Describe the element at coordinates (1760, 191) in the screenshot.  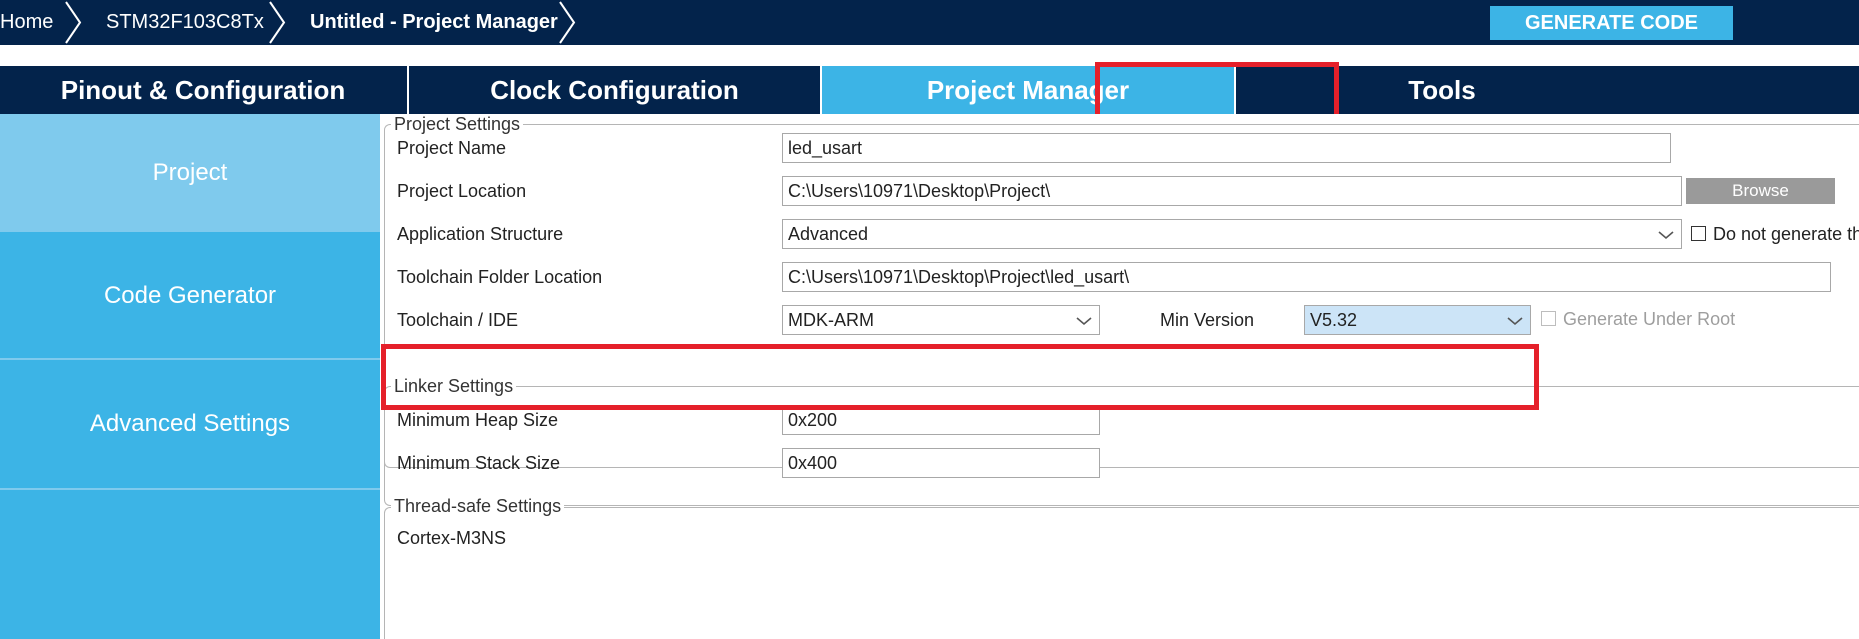
I see `browse-button: Browse` at that location.